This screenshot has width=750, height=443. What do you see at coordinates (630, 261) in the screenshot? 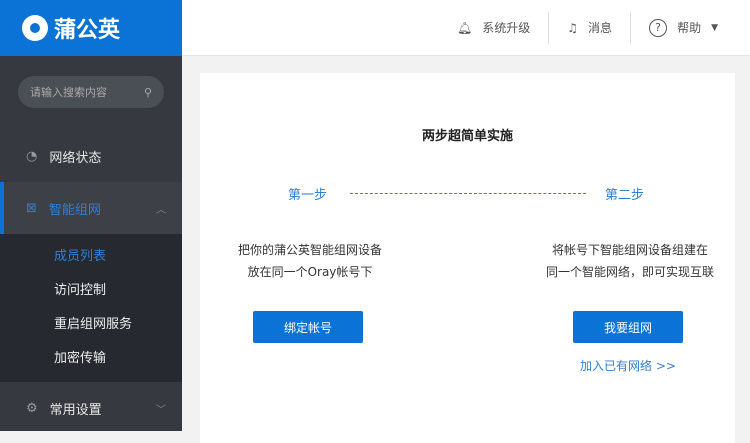
I see `step-two-description: 将帐号下智能组网设备组建在 同一个智能网络，即可实现互联` at bounding box center [630, 261].